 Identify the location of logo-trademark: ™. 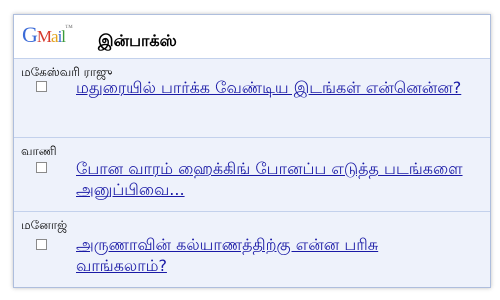
(69, 27).